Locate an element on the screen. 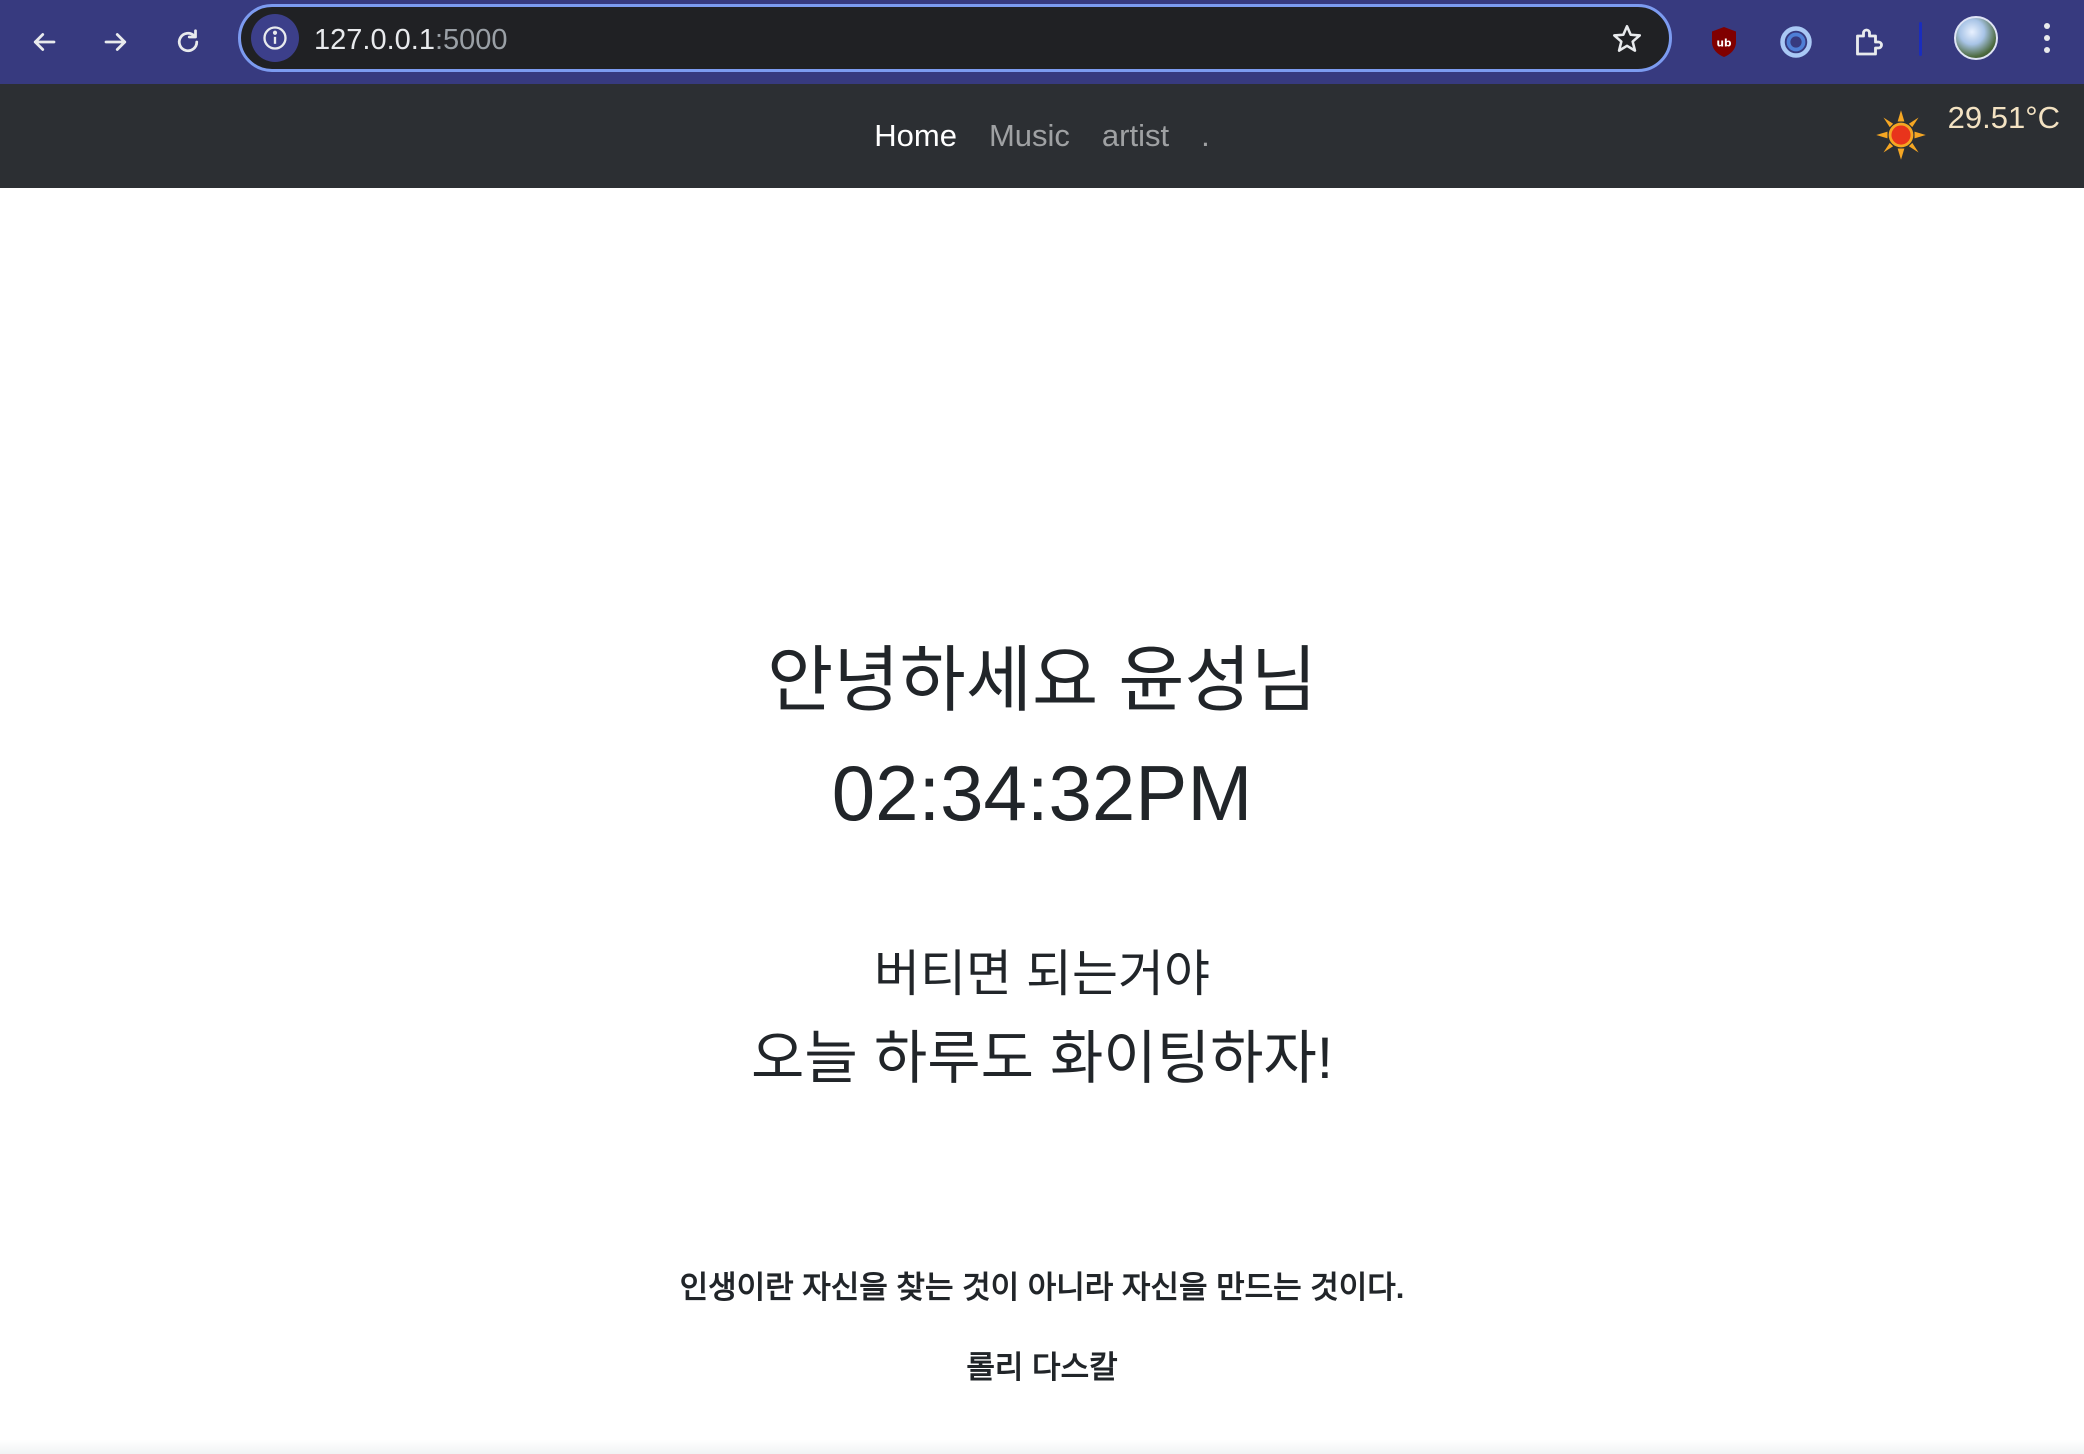  bookmark-button is located at coordinates (1627, 39).